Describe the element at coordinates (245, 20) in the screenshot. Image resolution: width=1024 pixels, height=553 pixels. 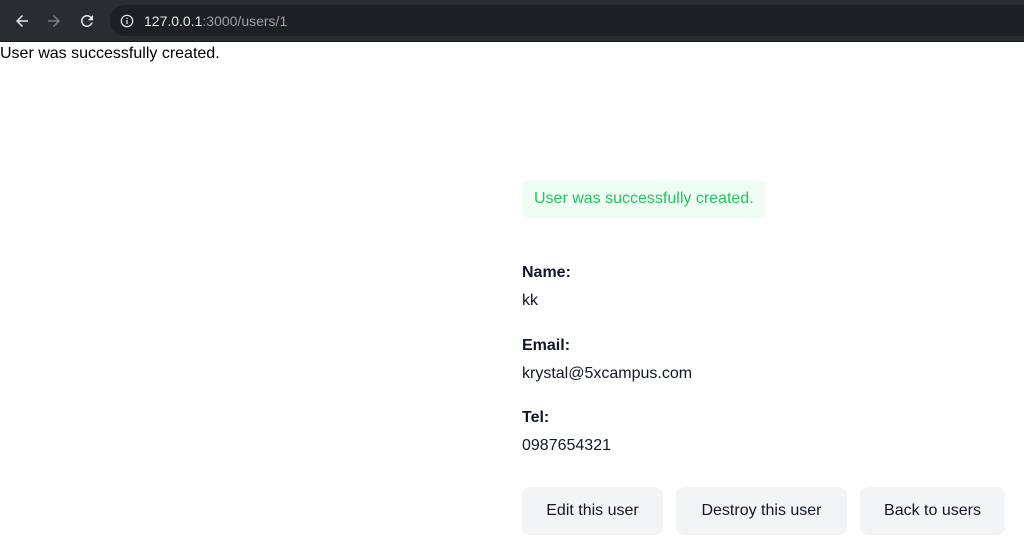
I see `url-path: :3000/users/1` at that location.